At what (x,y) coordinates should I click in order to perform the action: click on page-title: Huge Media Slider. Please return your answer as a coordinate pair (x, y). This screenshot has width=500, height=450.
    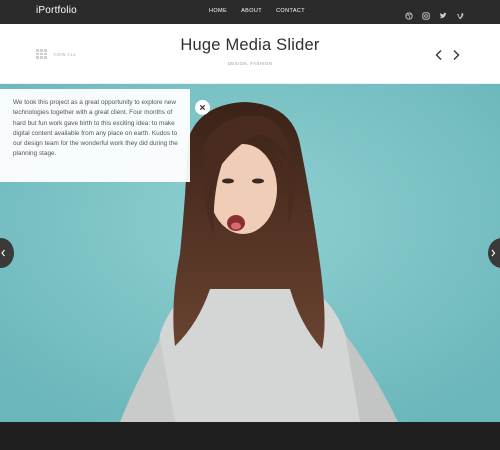
    Looking at the image, I should click on (250, 45).